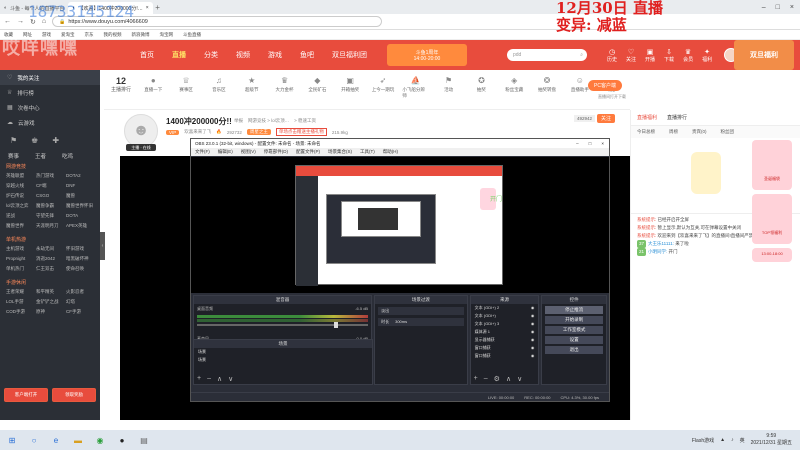 This screenshot has width=800, height=450. What do you see at coordinates (219, 84) in the screenshot?
I see `room-tool: ♫ 音乐区` at bounding box center [219, 84].